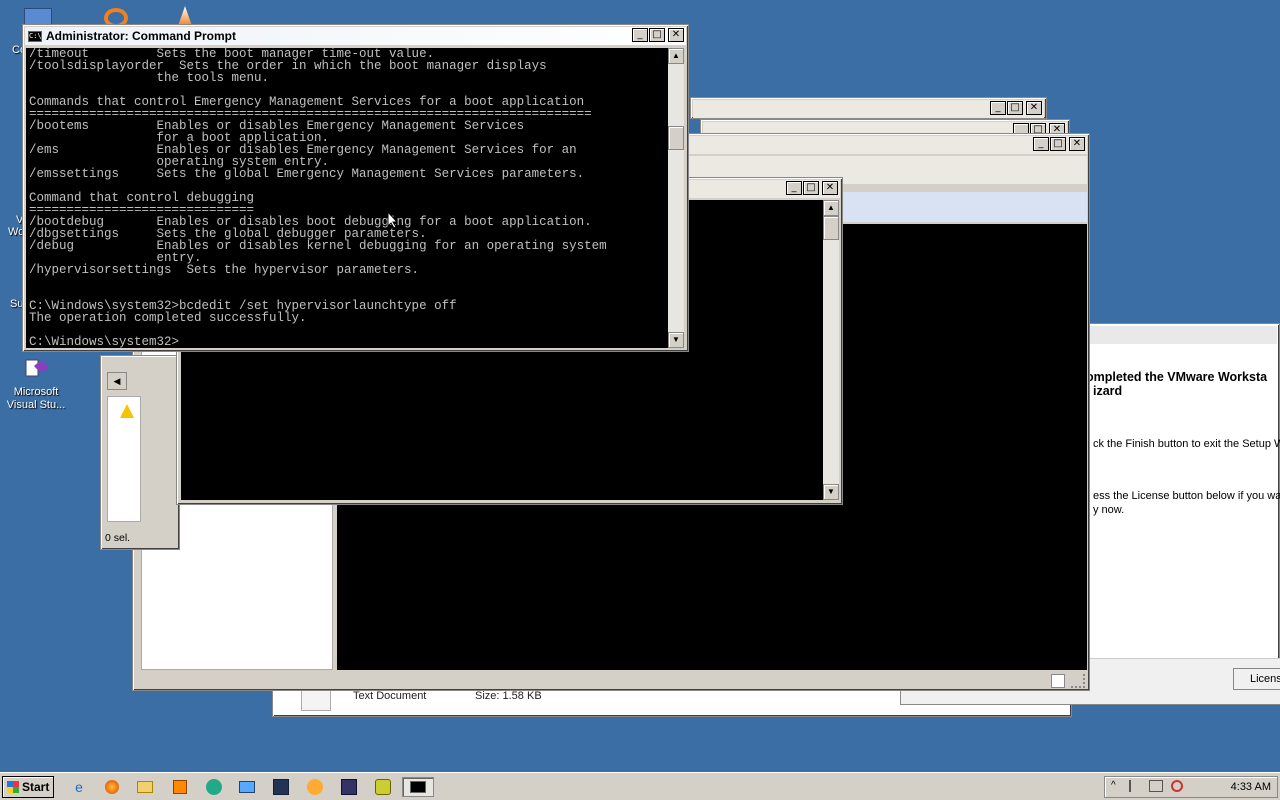 Image resolution: width=1280 pixels, height=800 pixels. What do you see at coordinates (418, 787) in the screenshot?
I see `cmd-icon` at bounding box center [418, 787].